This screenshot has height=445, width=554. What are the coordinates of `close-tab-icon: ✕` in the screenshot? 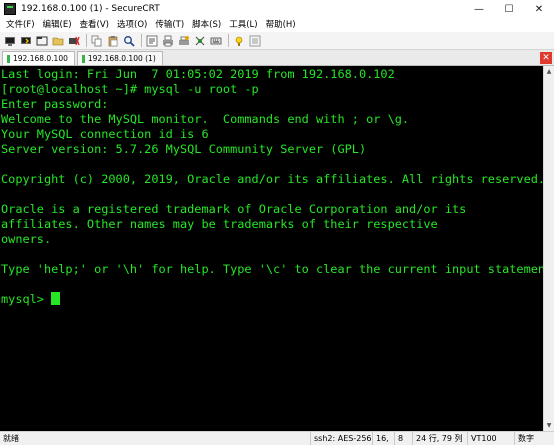 It's located at (546, 58).